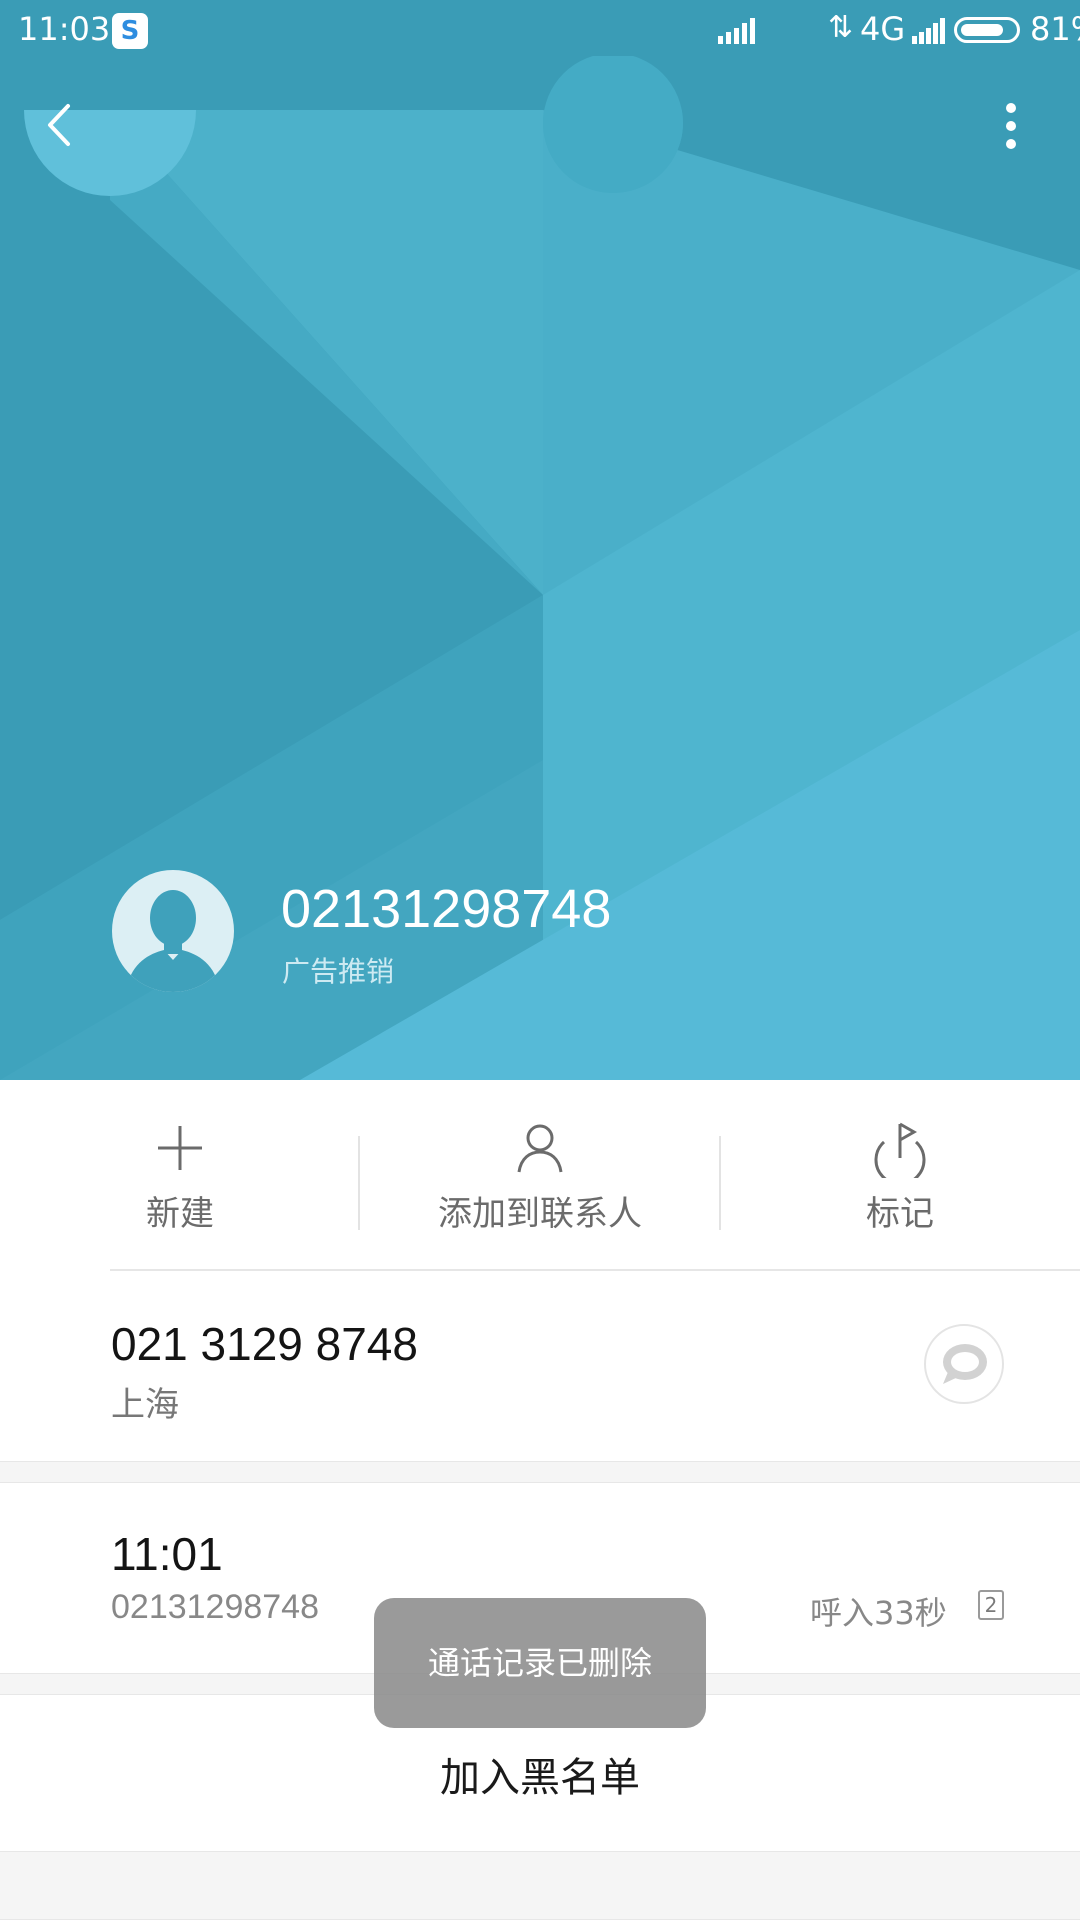  What do you see at coordinates (540, 1214) in the screenshot?
I see `add-to-contacts-label: 添加到联系人` at bounding box center [540, 1214].